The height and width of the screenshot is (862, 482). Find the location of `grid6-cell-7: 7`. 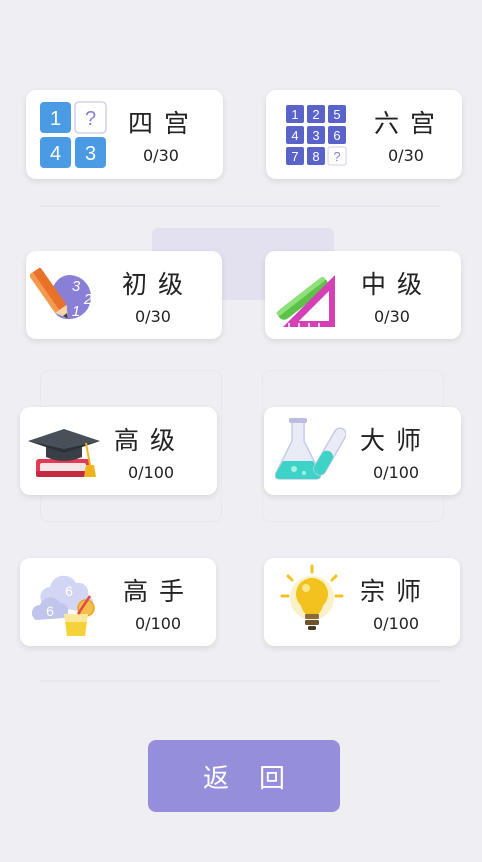

grid6-cell-7: 7 is located at coordinates (294, 156).